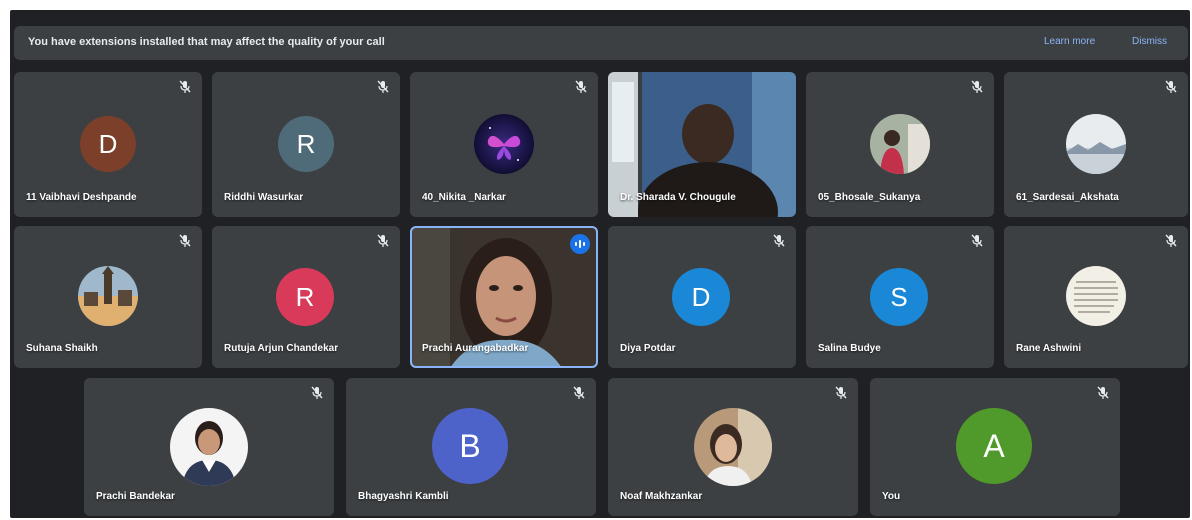  I want to click on participant-tile: Rane Ashwini, so click(1096, 297).